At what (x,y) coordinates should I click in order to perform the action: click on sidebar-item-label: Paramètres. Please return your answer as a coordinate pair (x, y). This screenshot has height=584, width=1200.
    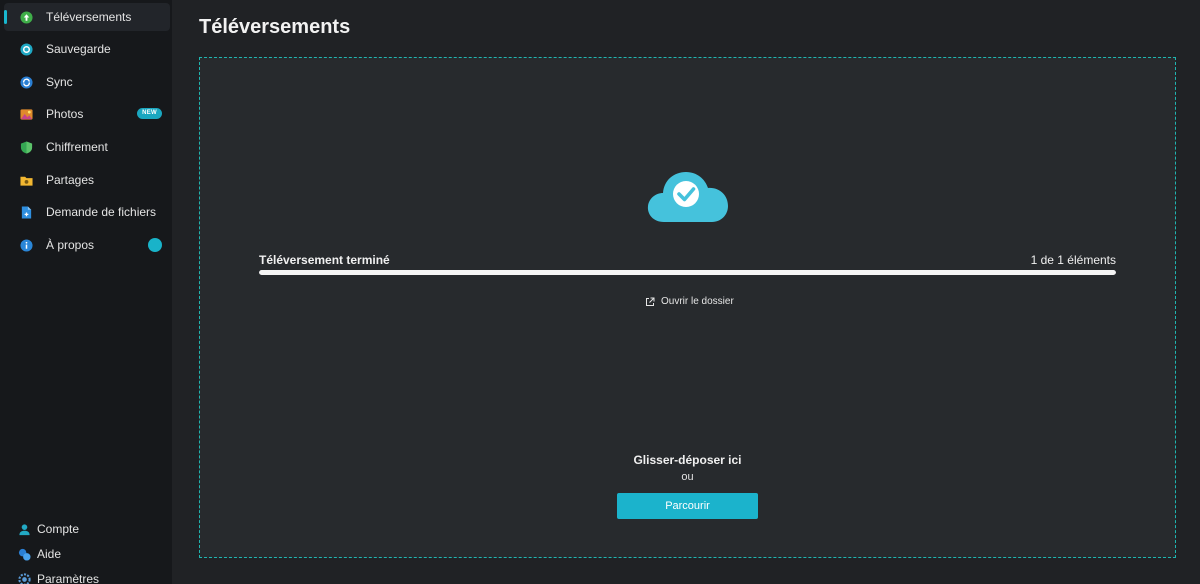
    Looking at the image, I should click on (68, 578).